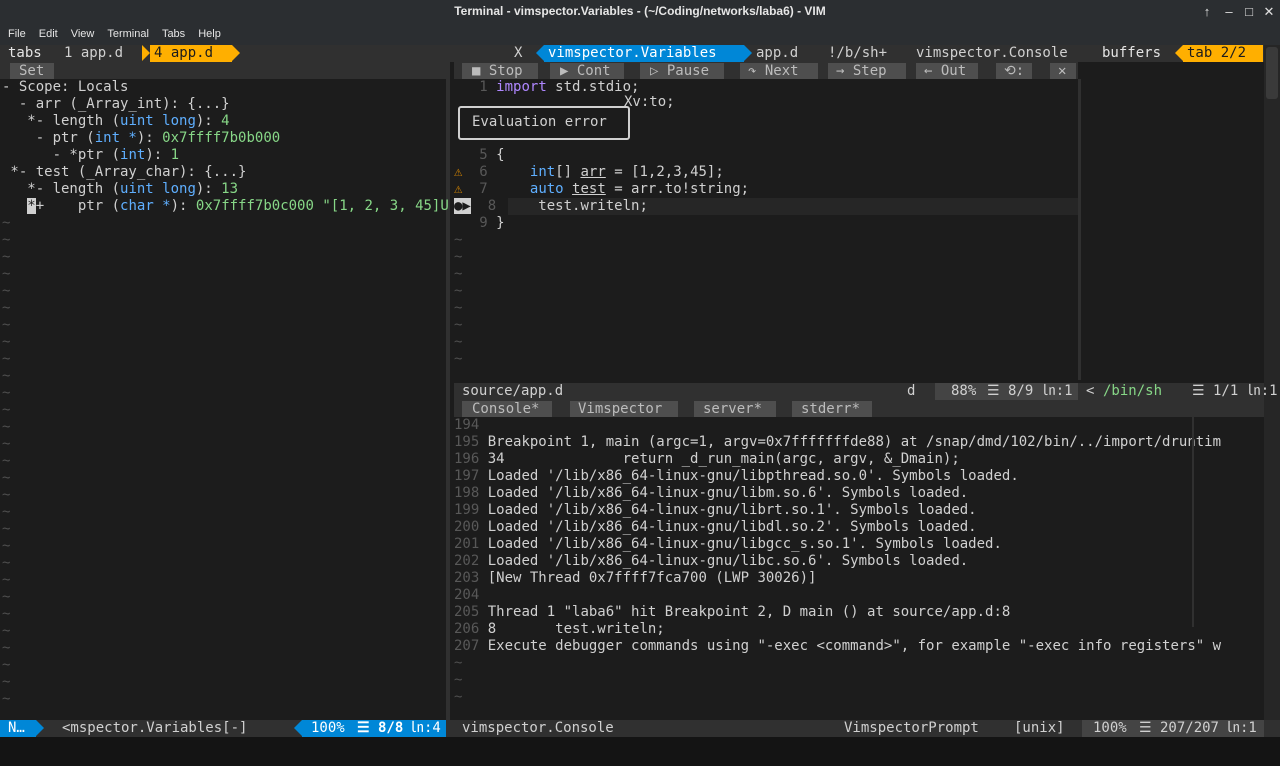 The height and width of the screenshot is (766, 1280). What do you see at coordinates (17, 34) in the screenshot?
I see `menu-file: File` at bounding box center [17, 34].